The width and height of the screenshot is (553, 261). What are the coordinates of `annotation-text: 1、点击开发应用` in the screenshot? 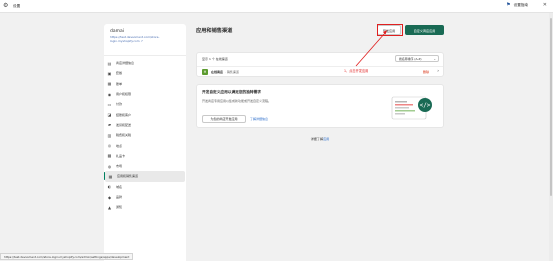 It's located at (356, 71).